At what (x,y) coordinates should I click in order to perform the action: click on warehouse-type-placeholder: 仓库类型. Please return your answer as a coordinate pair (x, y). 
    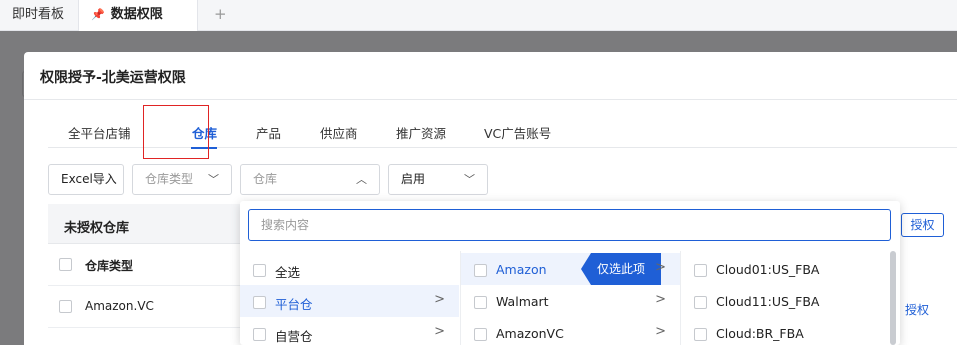
    Looking at the image, I should click on (169, 179).